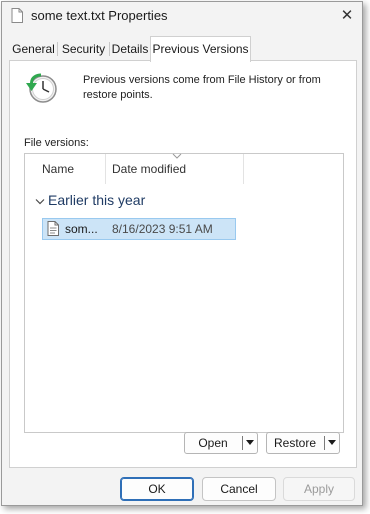  I want to click on list-item: som... 8/16/2023 9:51 AM, so click(139, 229).